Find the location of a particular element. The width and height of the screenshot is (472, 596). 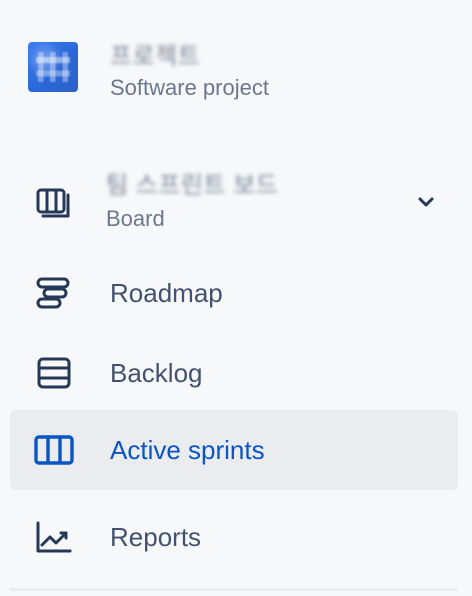

board-subtitle: Board is located at coordinates (135, 218).